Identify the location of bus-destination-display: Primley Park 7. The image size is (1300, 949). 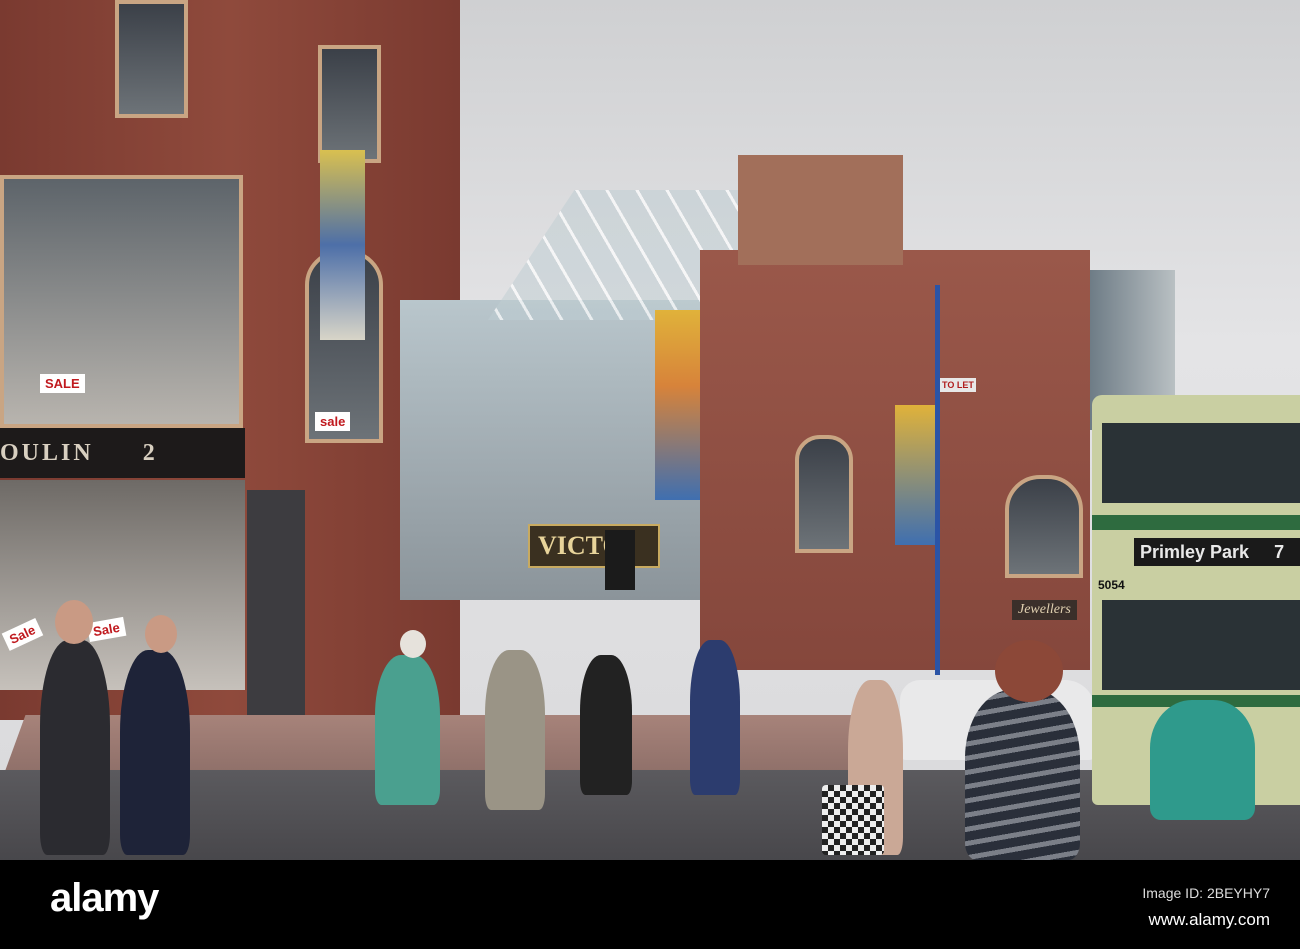
(1217, 552).